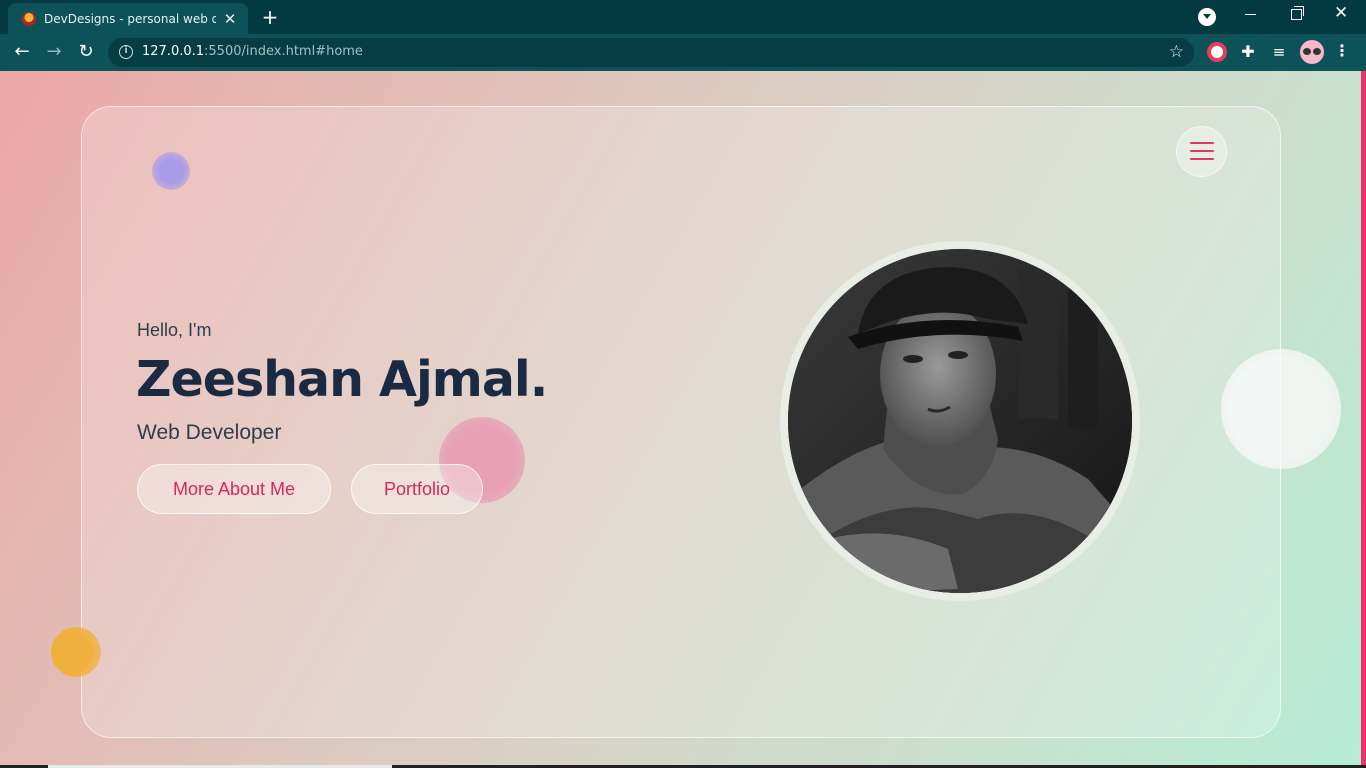  Describe the element at coordinates (417, 489) in the screenshot. I see `portfolio-button: Portfolio` at that location.